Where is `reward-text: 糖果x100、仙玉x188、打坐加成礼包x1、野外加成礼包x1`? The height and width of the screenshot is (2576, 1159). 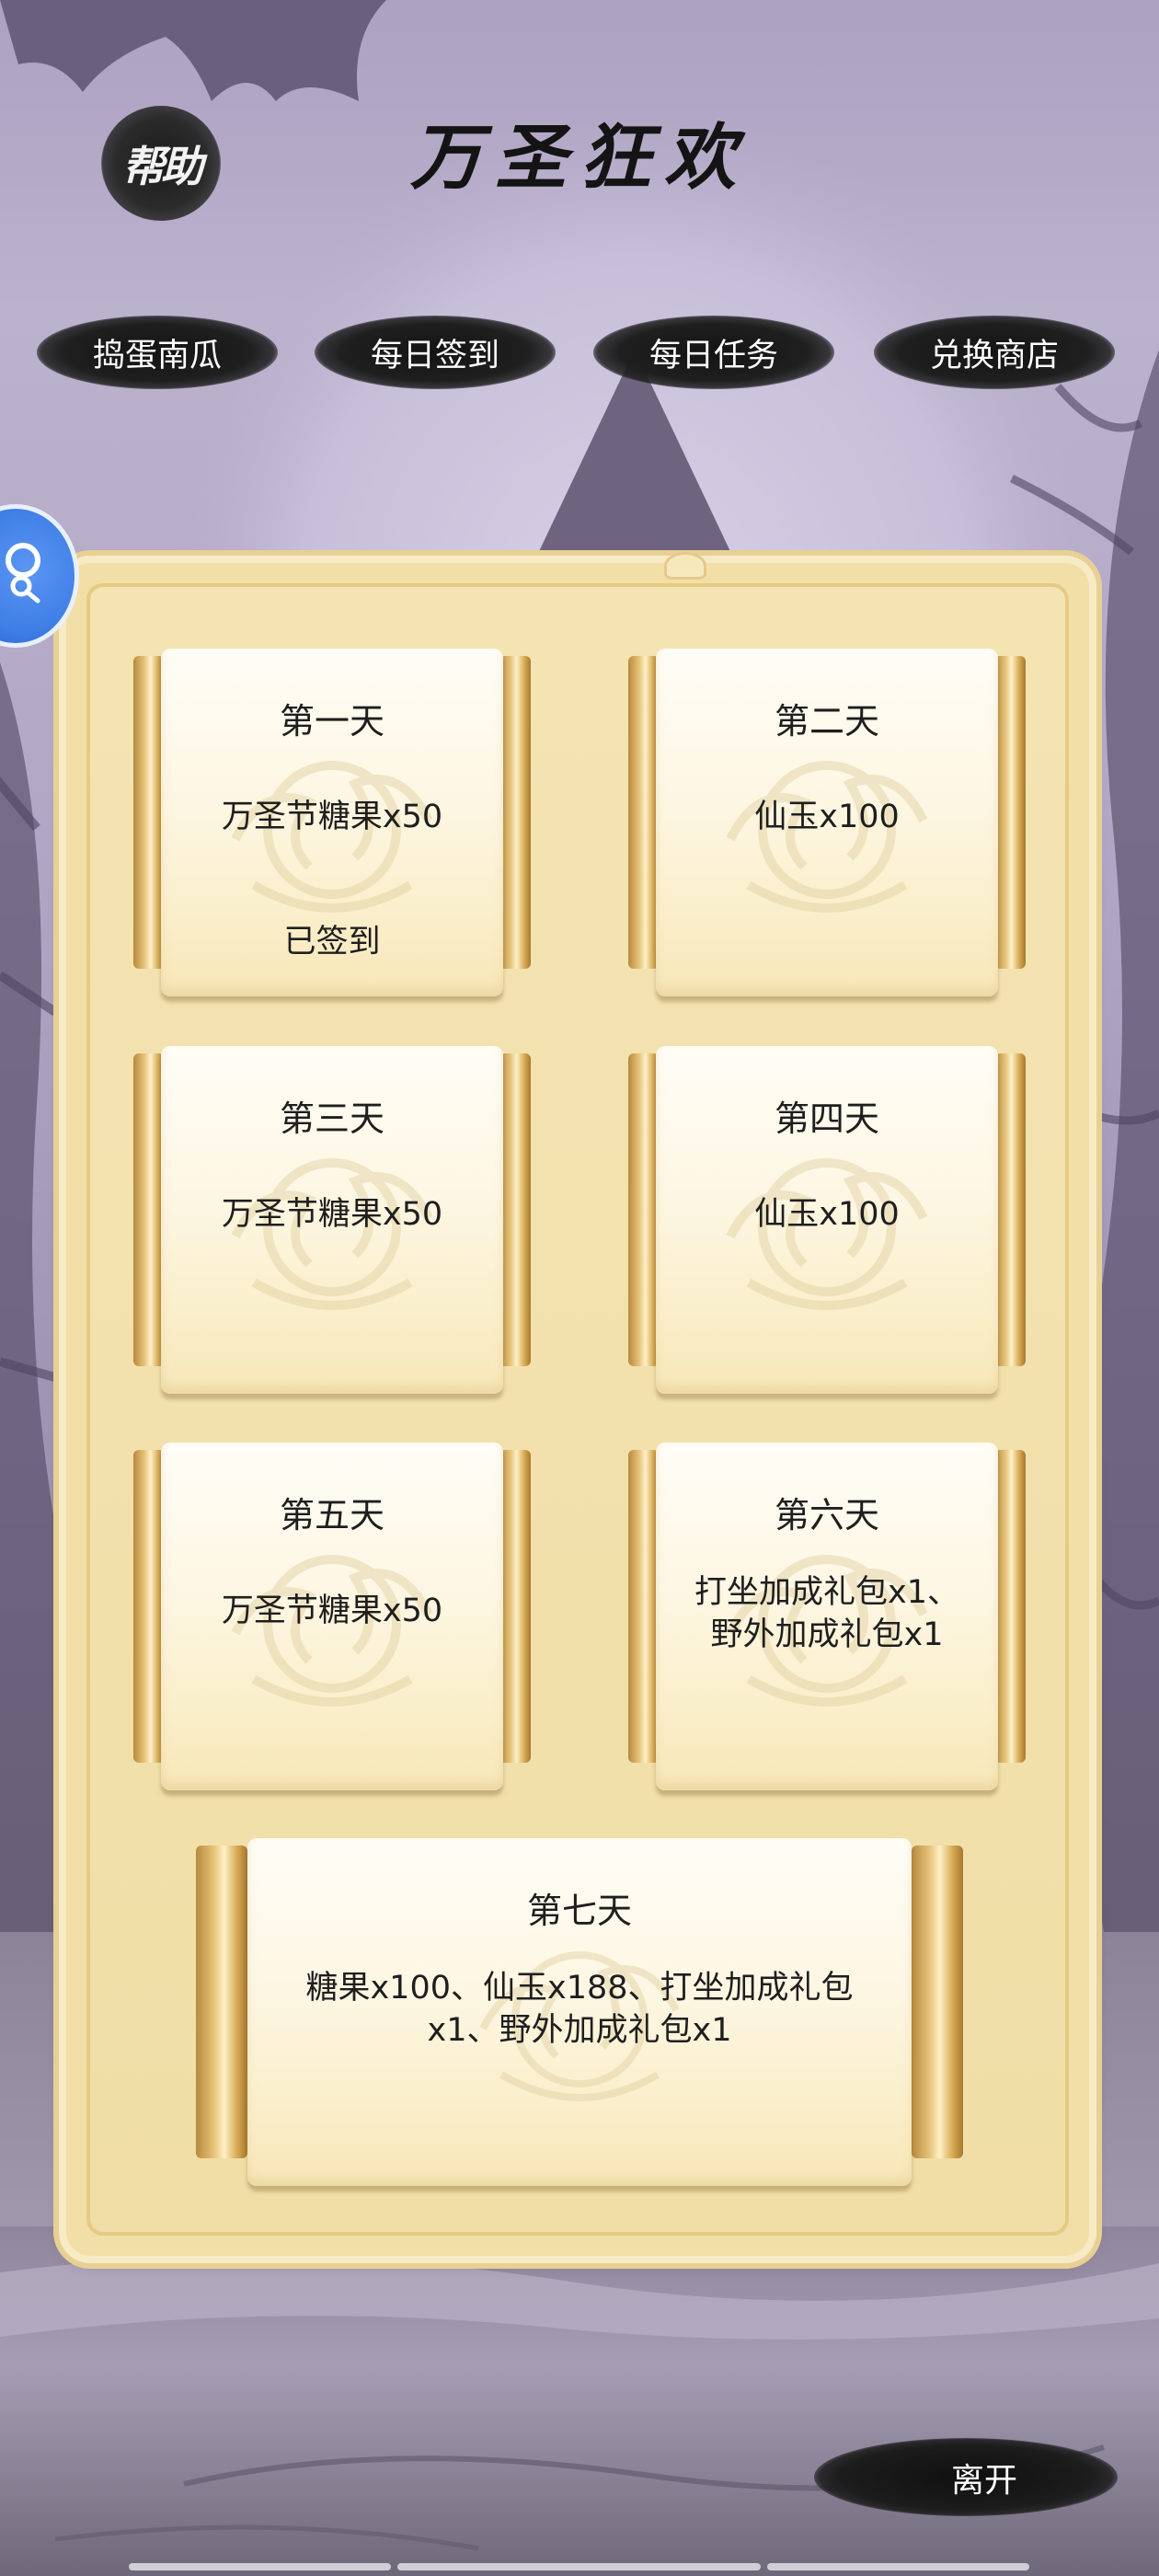
reward-text: 糖果x100、仙玉x188、打坐加成礼包x1、野外加成礼包x1 is located at coordinates (579, 2009).